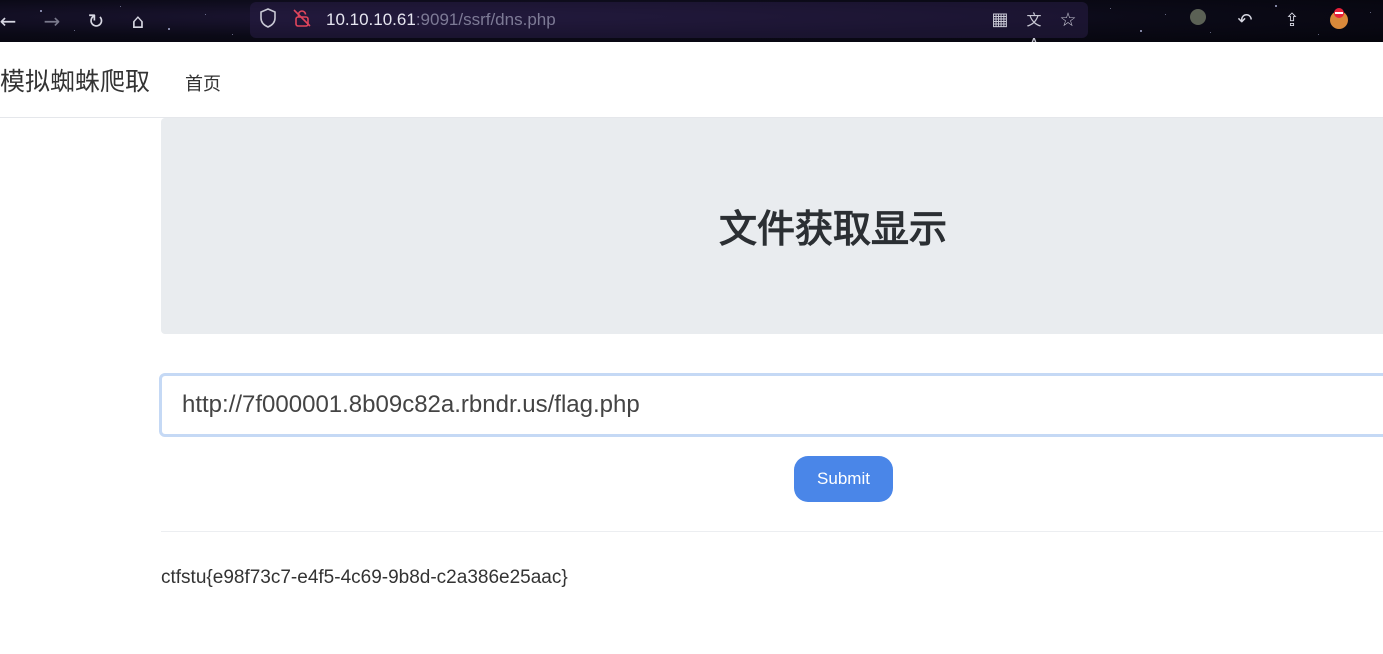  Describe the element at coordinates (771, 405) in the screenshot. I see `url-input` at that location.